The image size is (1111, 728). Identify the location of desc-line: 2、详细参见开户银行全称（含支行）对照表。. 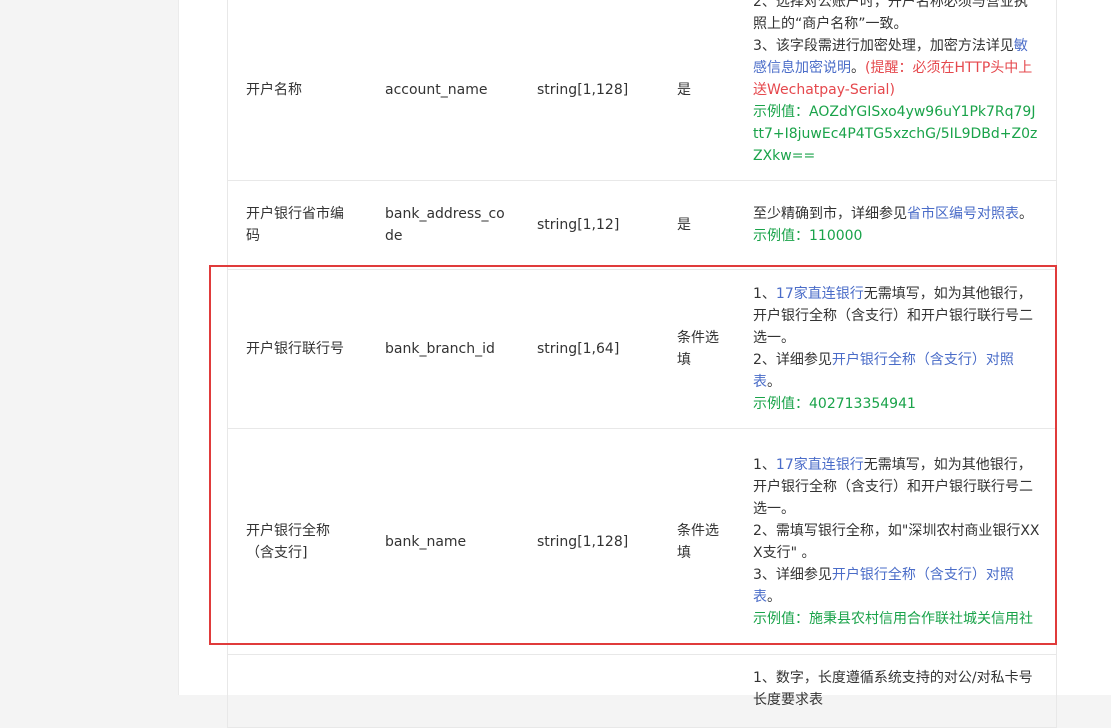
(883, 371).